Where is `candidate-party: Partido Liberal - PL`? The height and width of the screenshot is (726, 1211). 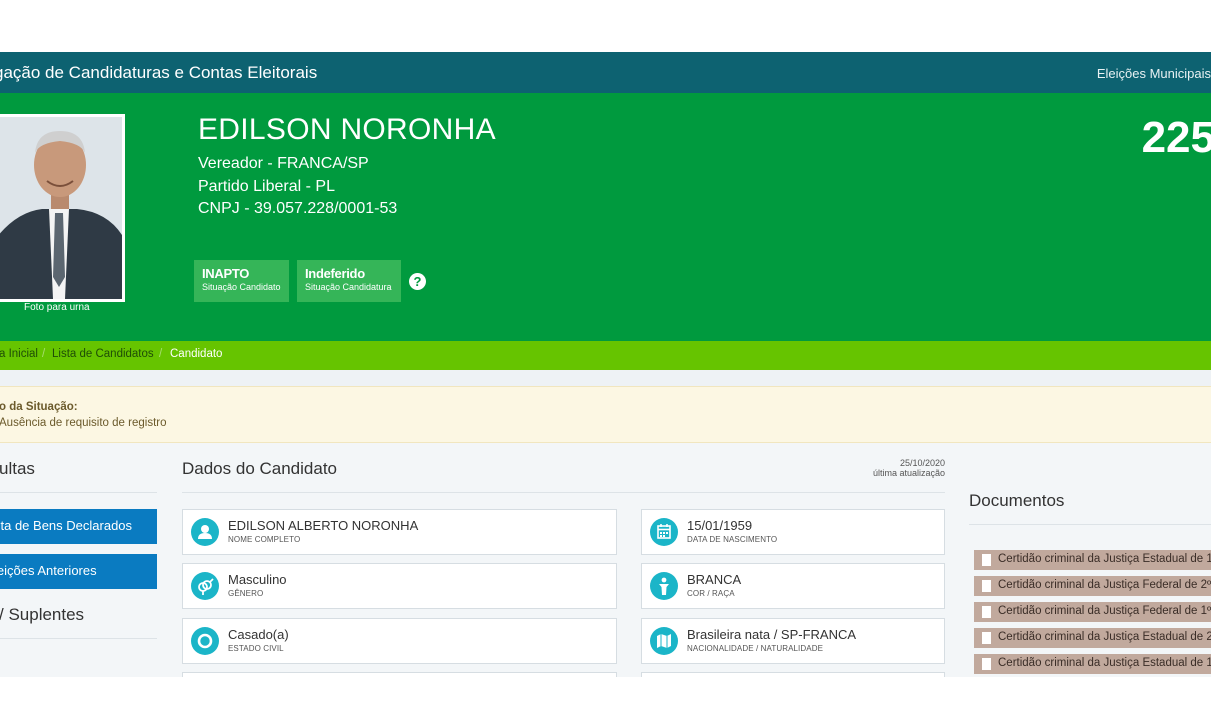
candidate-party: Partido Liberal - PL is located at coordinates (266, 186).